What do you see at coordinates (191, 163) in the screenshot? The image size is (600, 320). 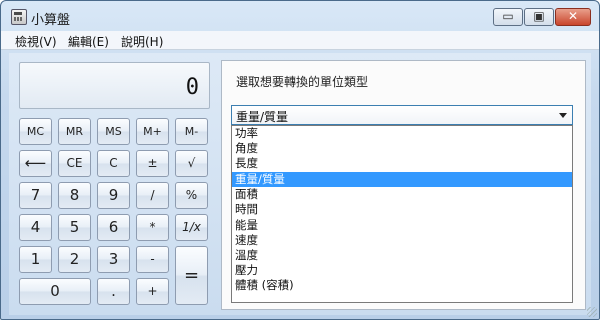 I see `square-root-button: √` at bounding box center [191, 163].